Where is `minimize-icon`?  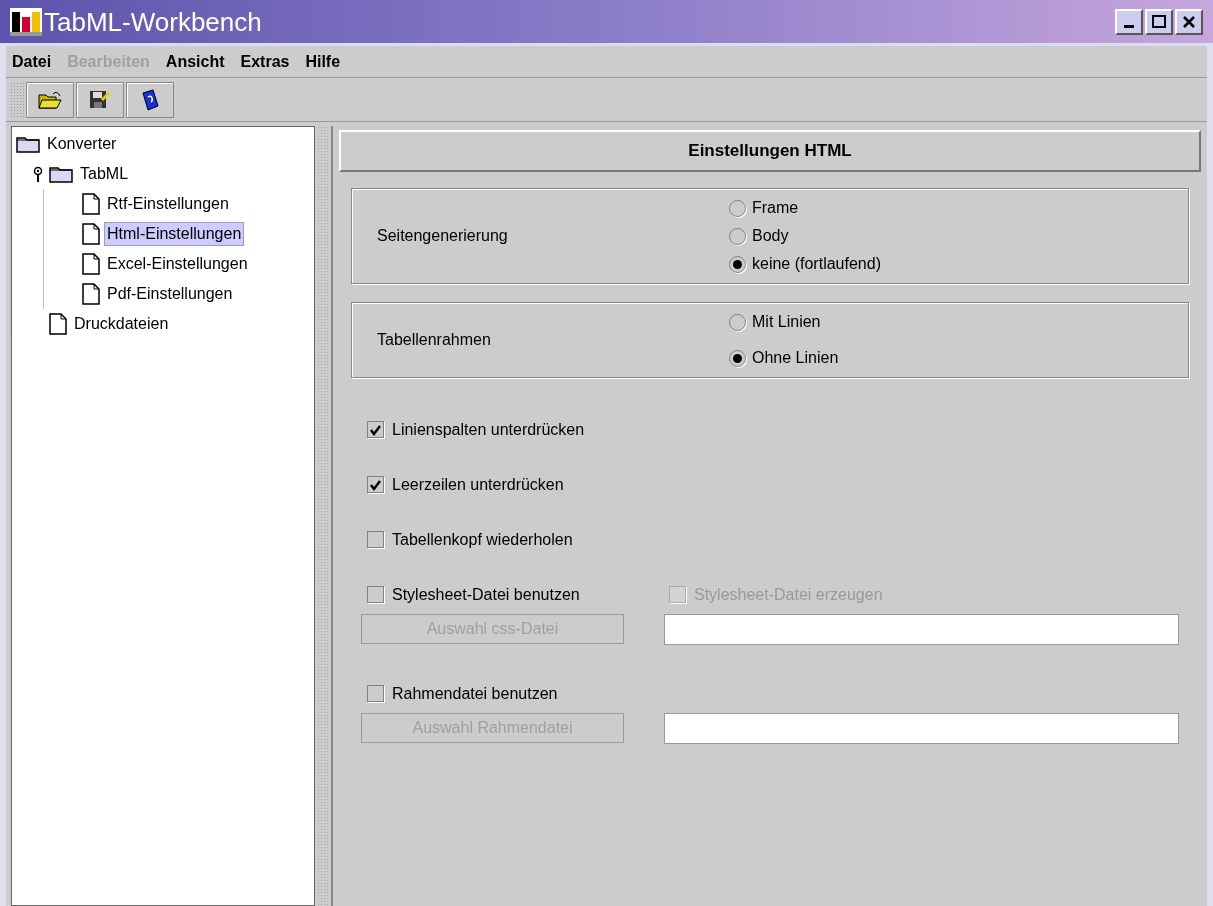 minimize-icon is located at coordinates (1129, 26).